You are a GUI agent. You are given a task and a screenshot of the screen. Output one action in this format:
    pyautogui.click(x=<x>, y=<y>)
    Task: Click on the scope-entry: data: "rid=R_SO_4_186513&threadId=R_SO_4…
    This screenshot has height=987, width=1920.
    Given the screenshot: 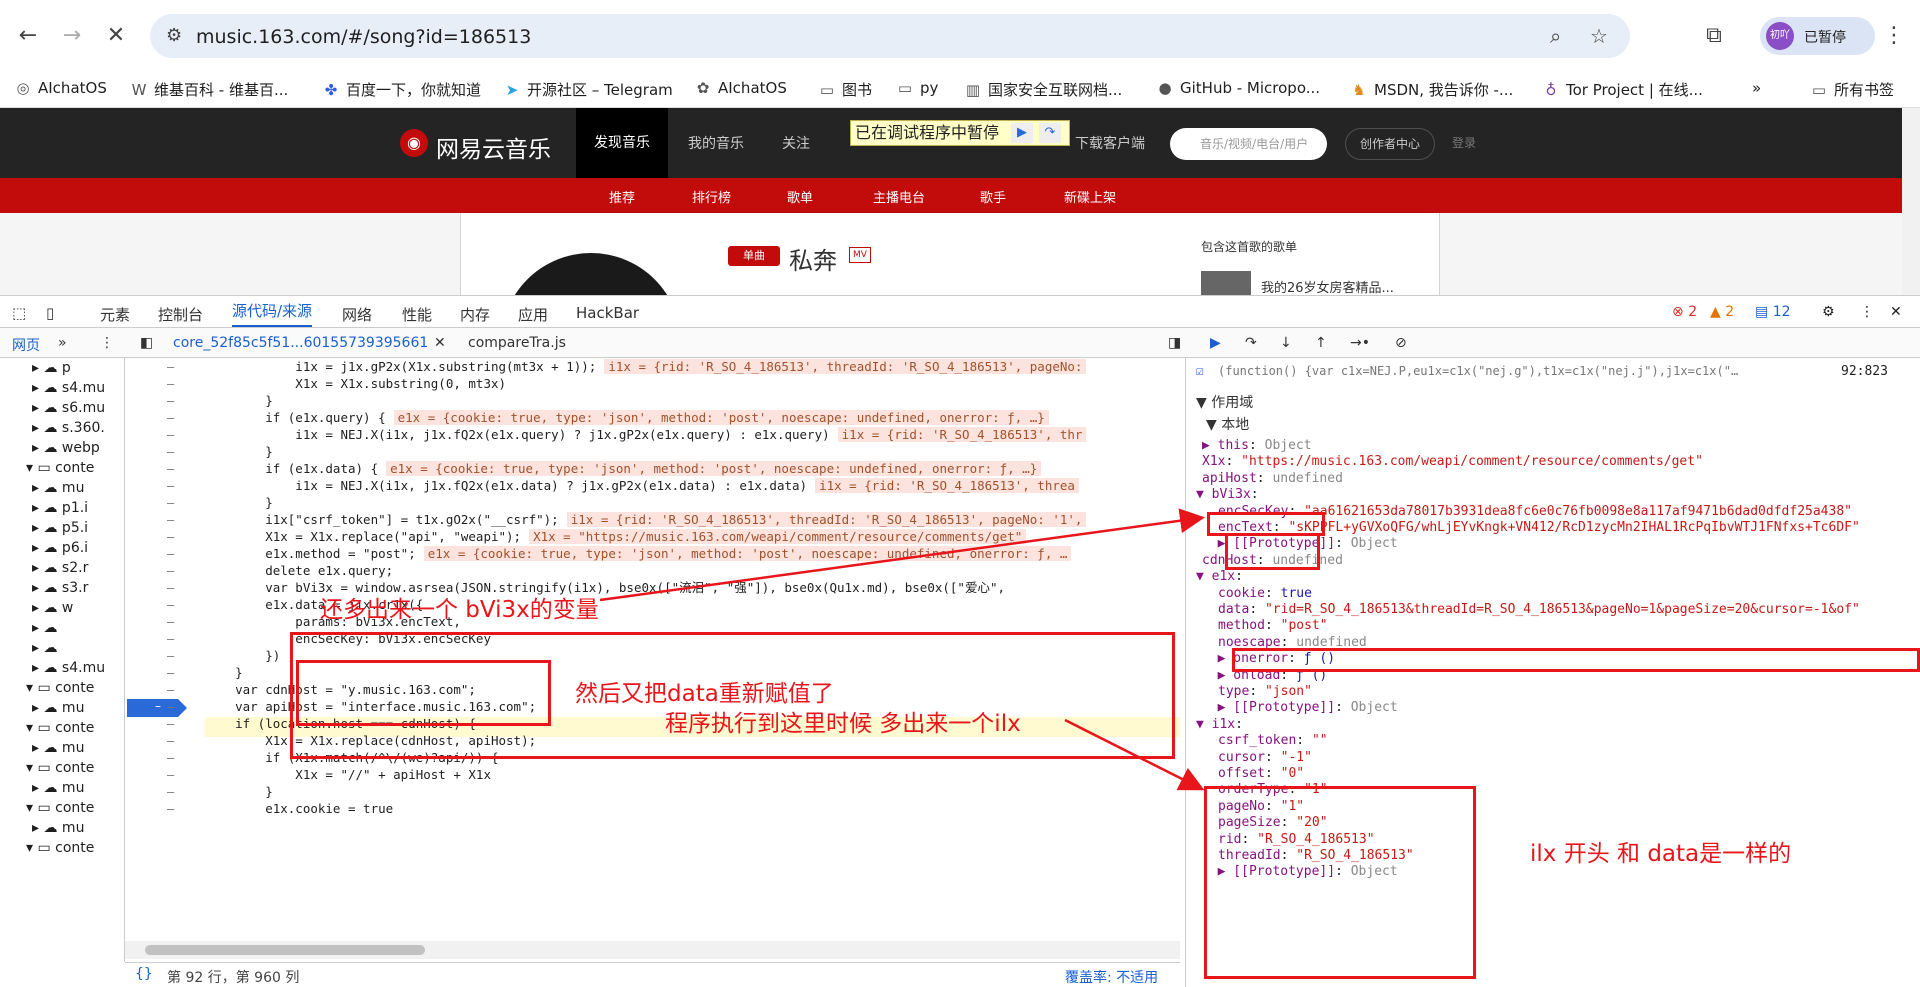 What is the action you would take?
    pyautogui.click(x=1539, y=609)
    